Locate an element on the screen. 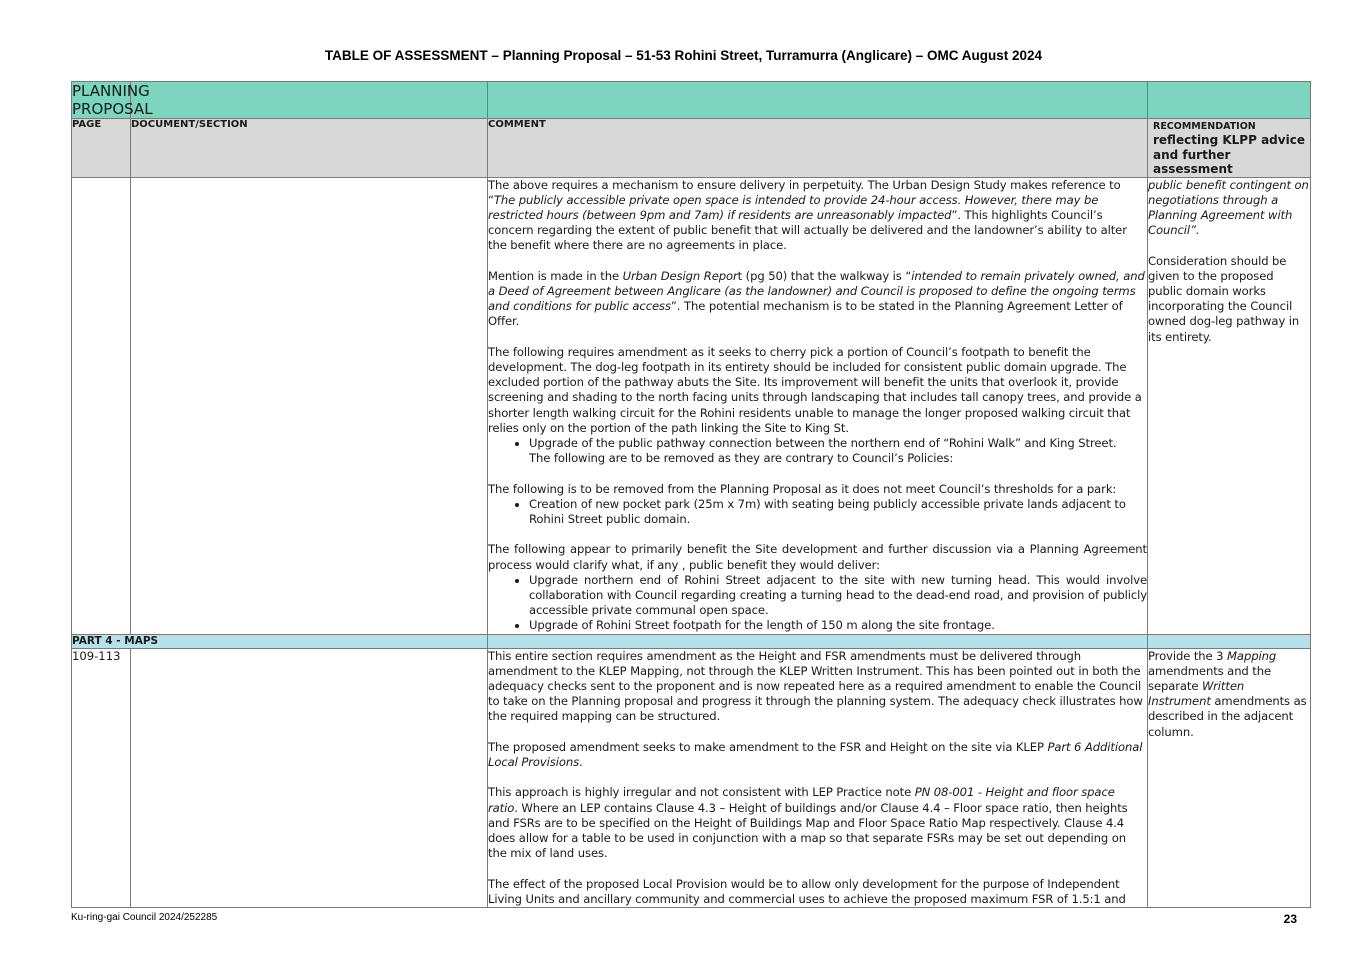 The width and height of the screenshot is (1367, 966). column-header-document: DOCUMENT/SECTION is located at coordinates (309, 148).